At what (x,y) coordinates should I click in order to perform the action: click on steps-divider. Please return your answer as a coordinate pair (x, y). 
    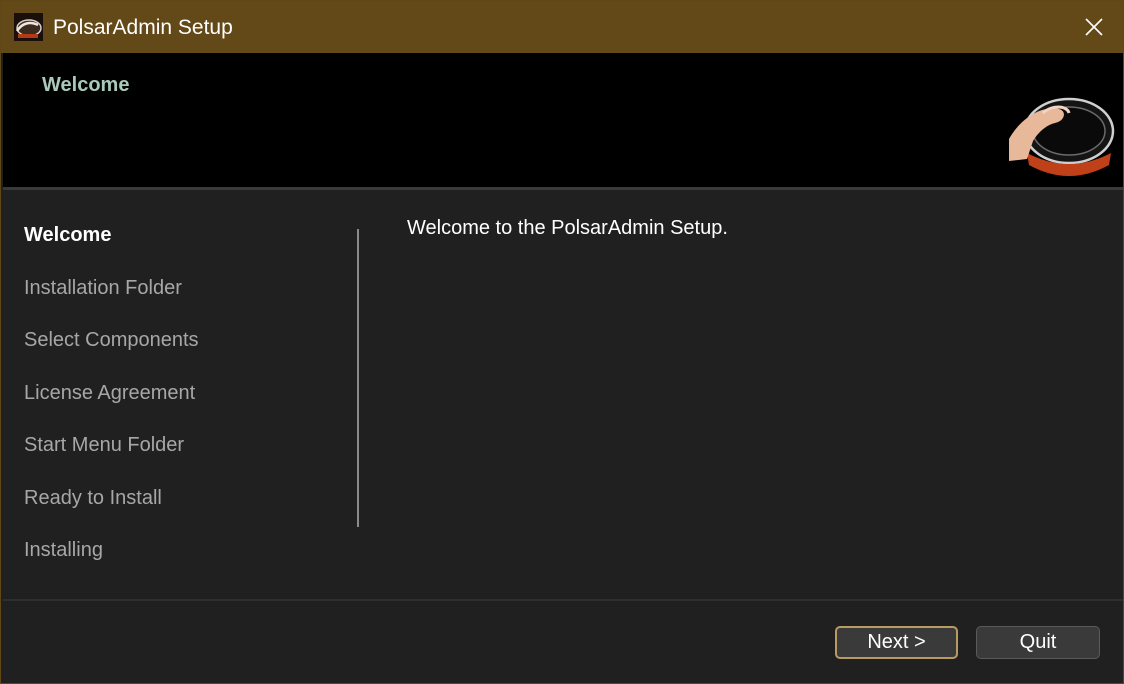
    Looking at the image, I should click on (358, 378).